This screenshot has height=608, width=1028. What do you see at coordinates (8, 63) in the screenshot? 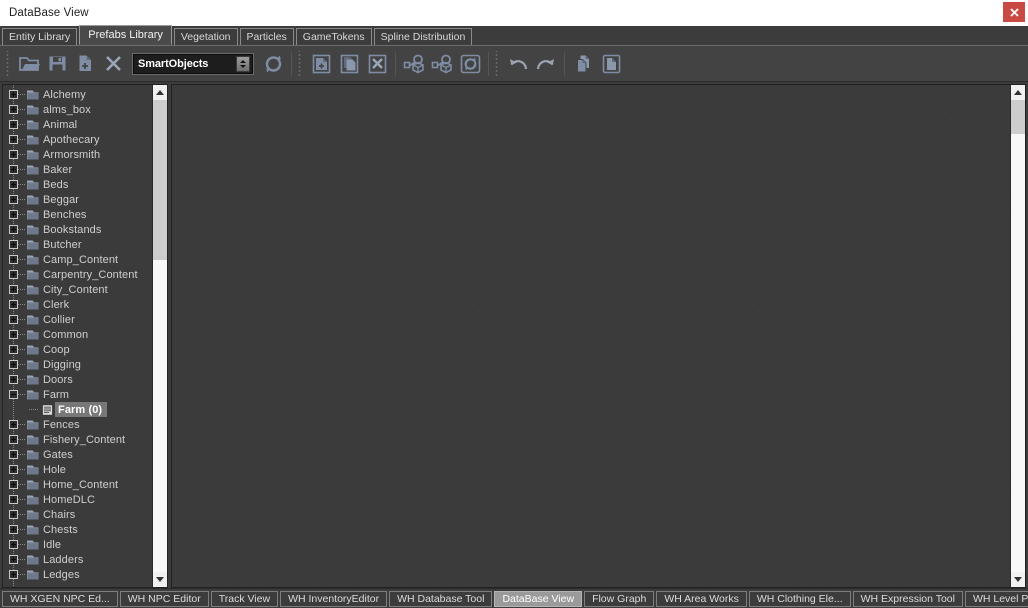
I see `toolbar-grip` at bounding box center [8, 63].